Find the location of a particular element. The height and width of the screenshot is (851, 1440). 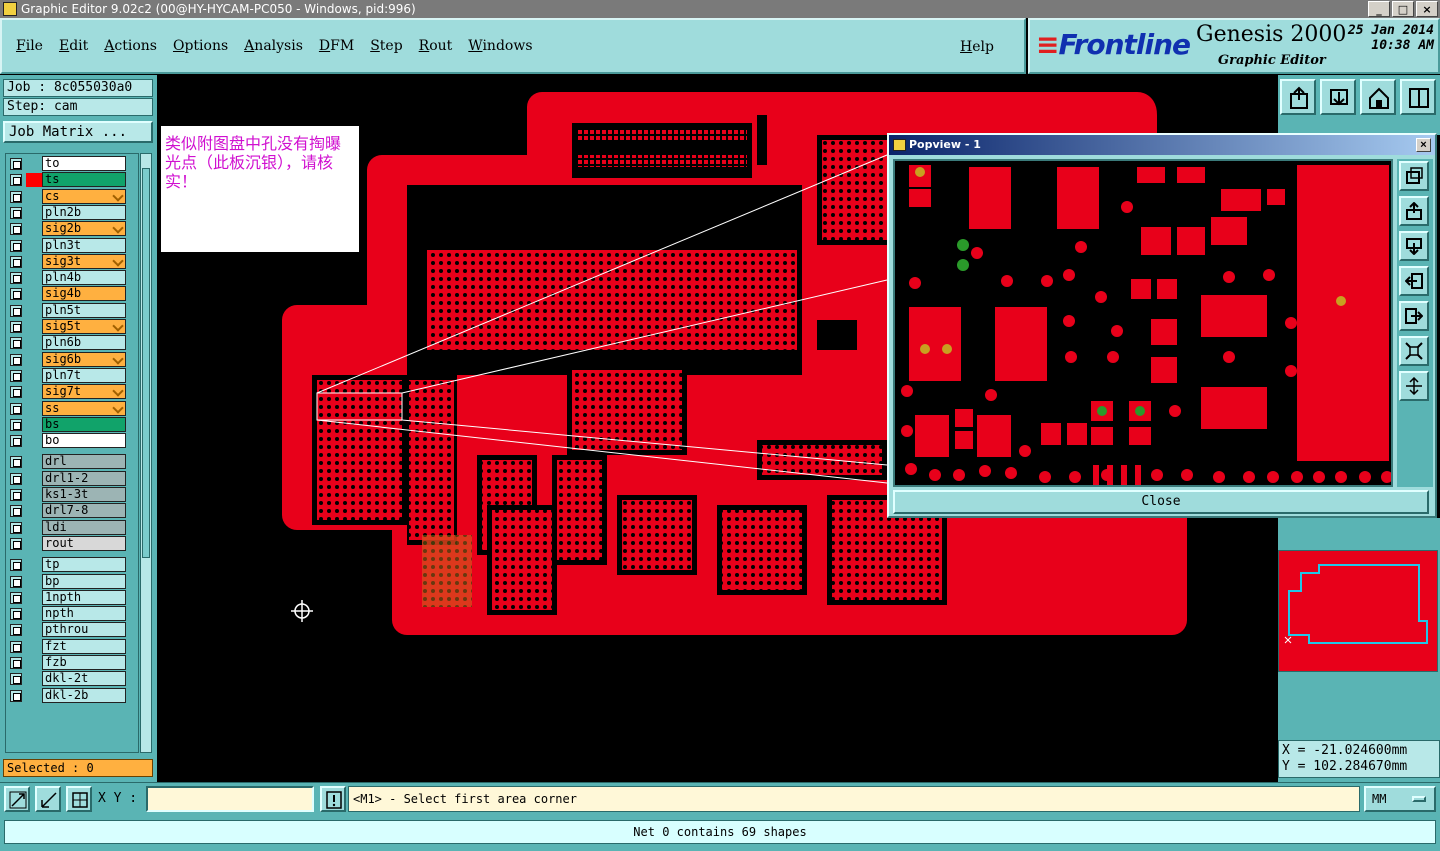

menu-file: File is located at coordinates (29, 46).